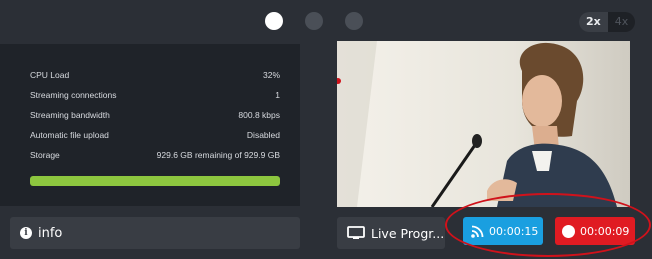  What do you see at coordinates (73, 95) in the screenshot?
I see `stat-label: Streaming connections` at bounding box center [73, 95].